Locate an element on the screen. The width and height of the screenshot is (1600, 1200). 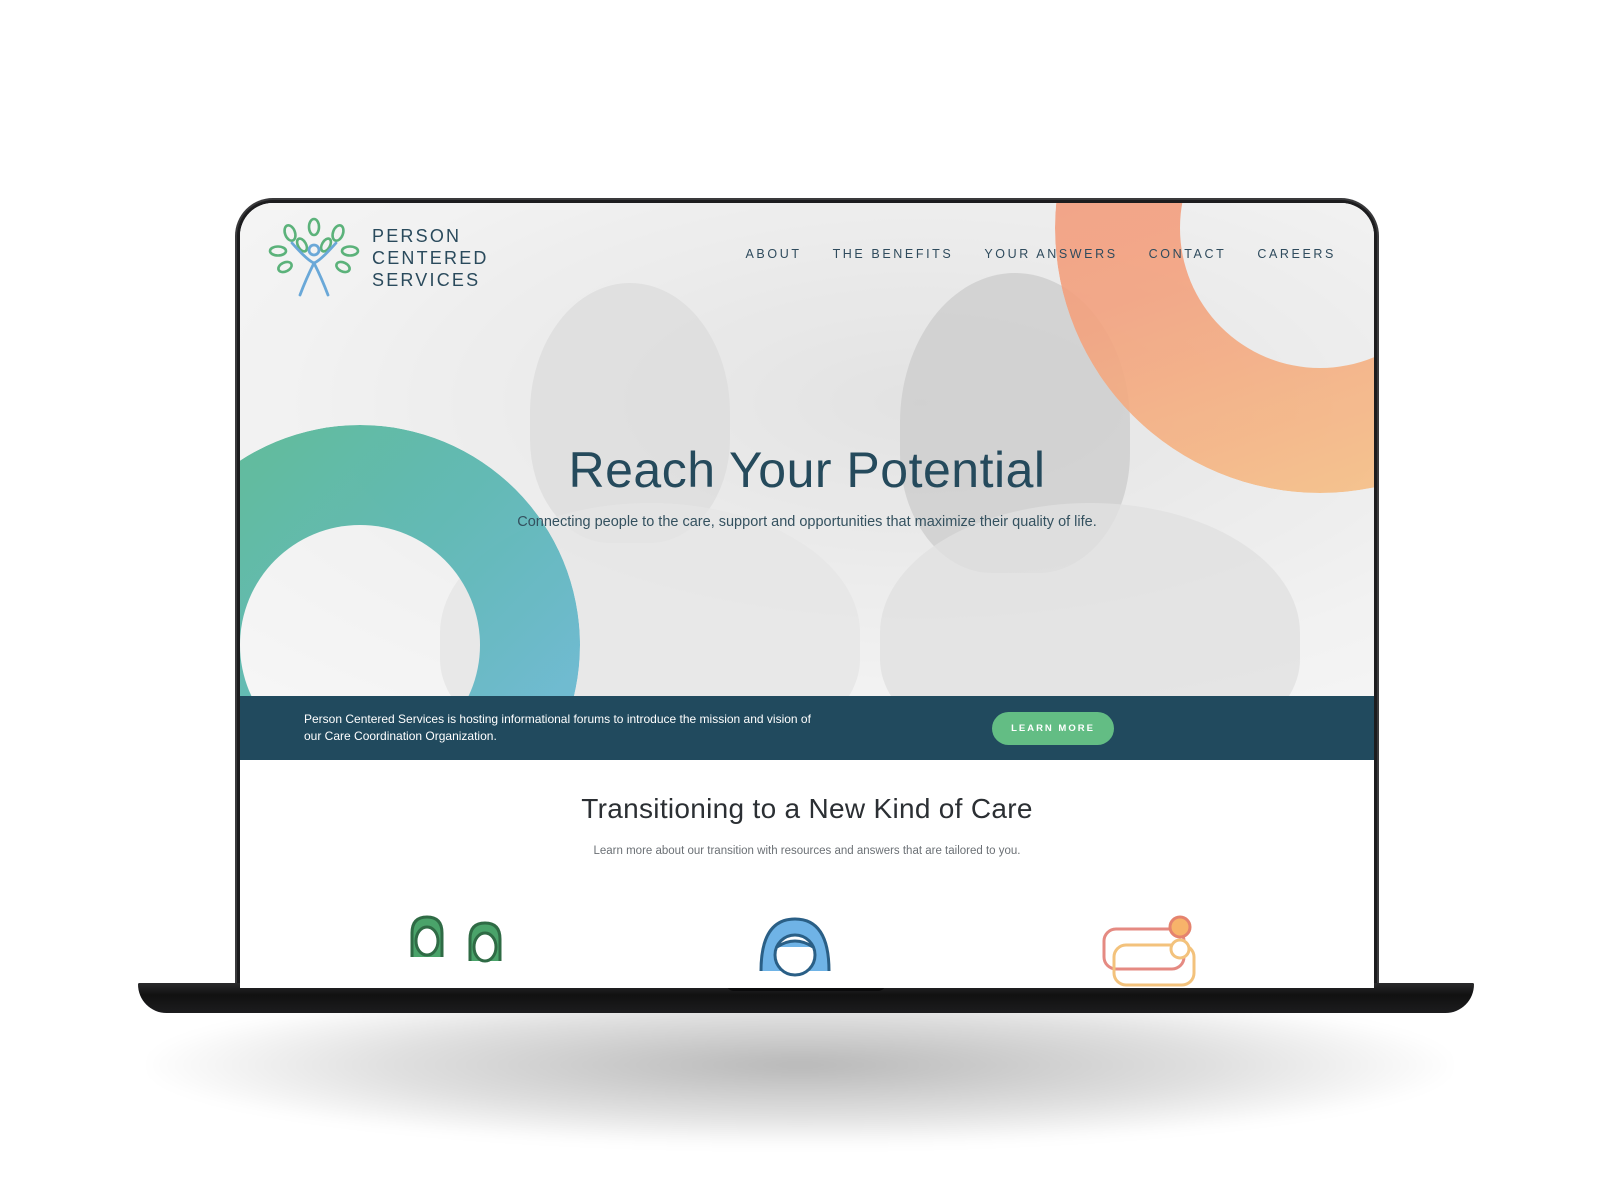
hero-title: Reach Your Potential is located at coordinates (807, 470).